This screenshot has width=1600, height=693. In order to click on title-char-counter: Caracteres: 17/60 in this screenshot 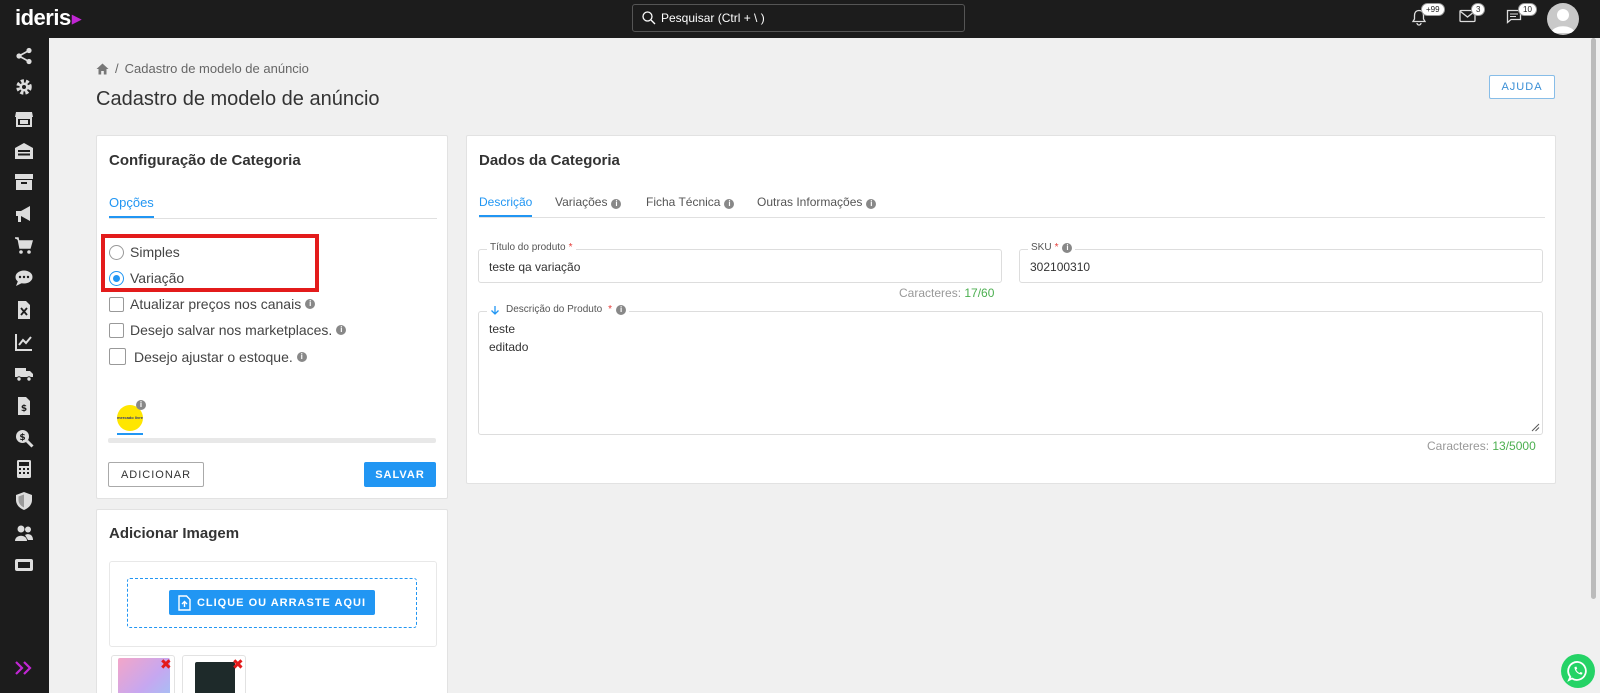, I will do `click(946, 293)`.